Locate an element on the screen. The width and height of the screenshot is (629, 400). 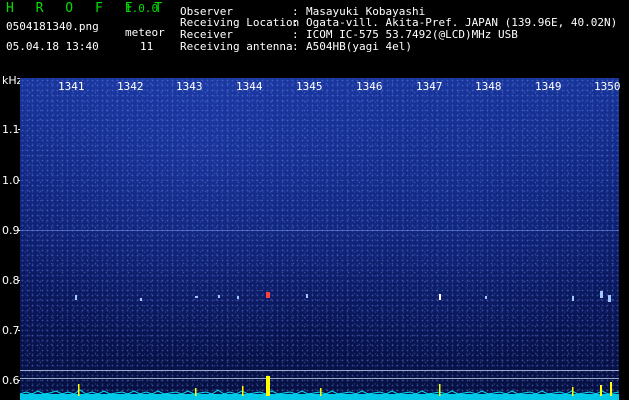
y-tick-label: 0.7 is located at coordinates (11, 330).